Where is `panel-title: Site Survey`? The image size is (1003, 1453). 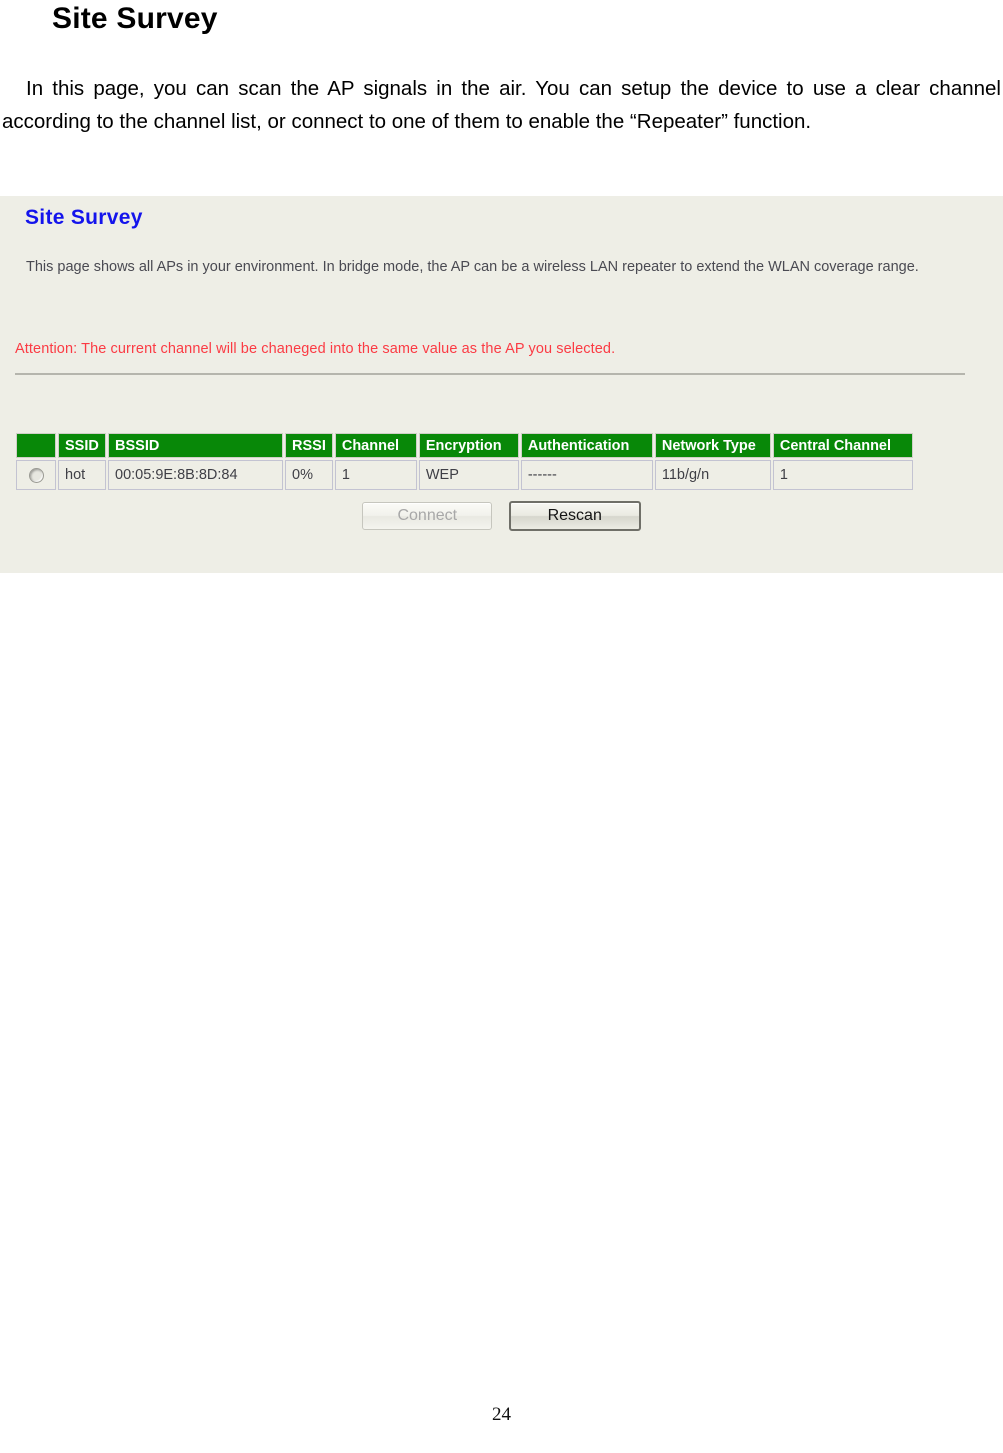
panel-title: Site Survey is located at coordinates (84, 217).